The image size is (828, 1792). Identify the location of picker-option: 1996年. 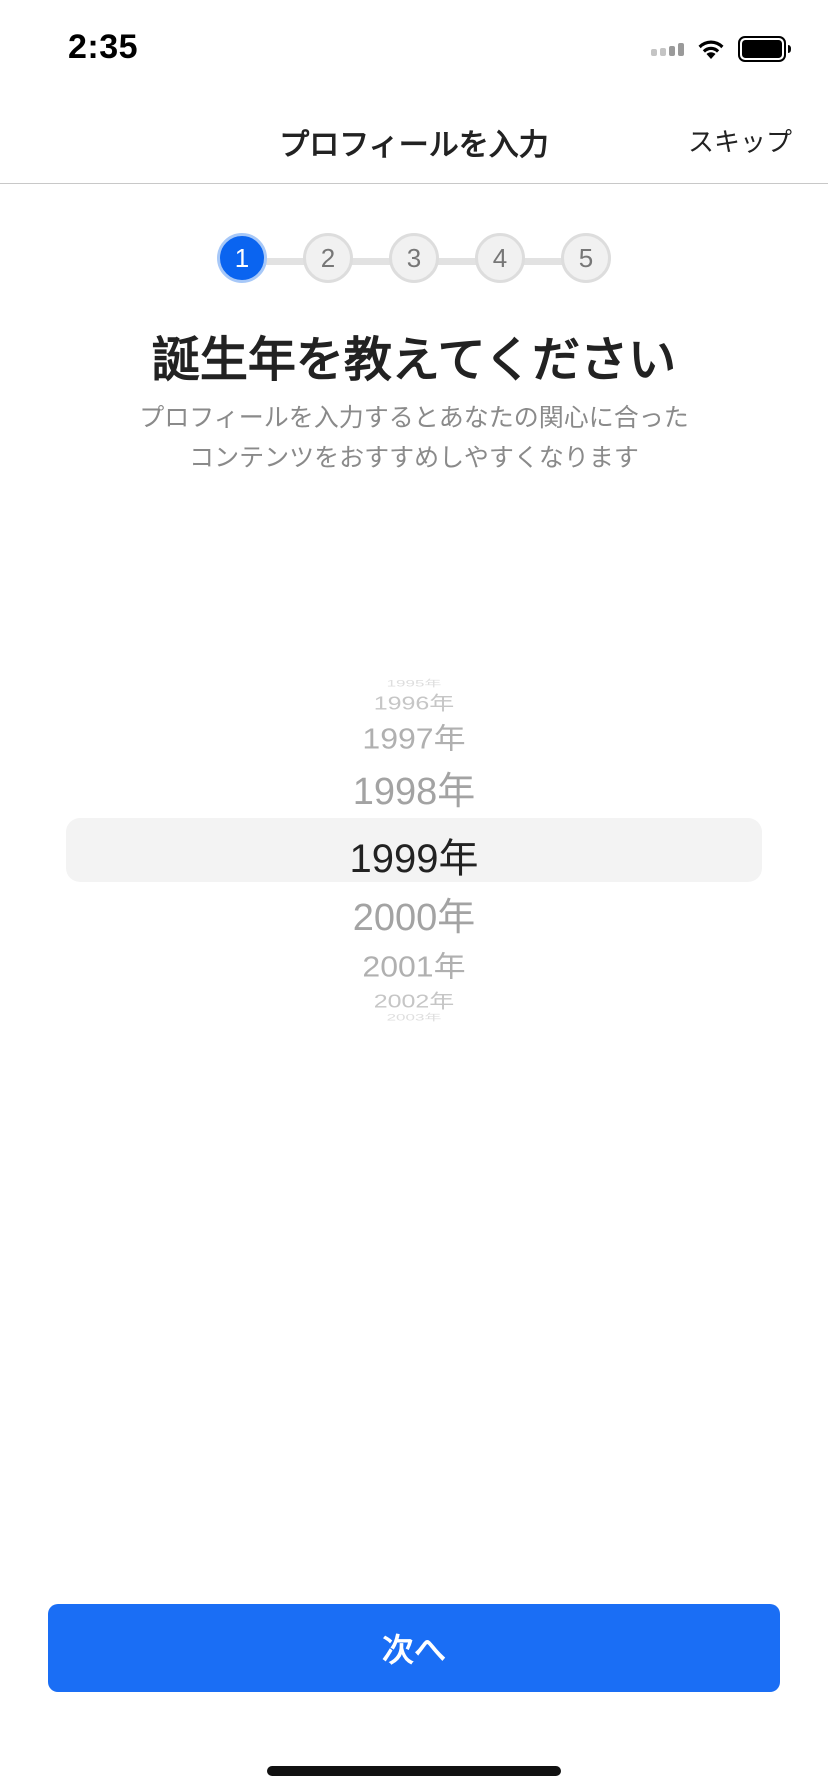
(414, 702).